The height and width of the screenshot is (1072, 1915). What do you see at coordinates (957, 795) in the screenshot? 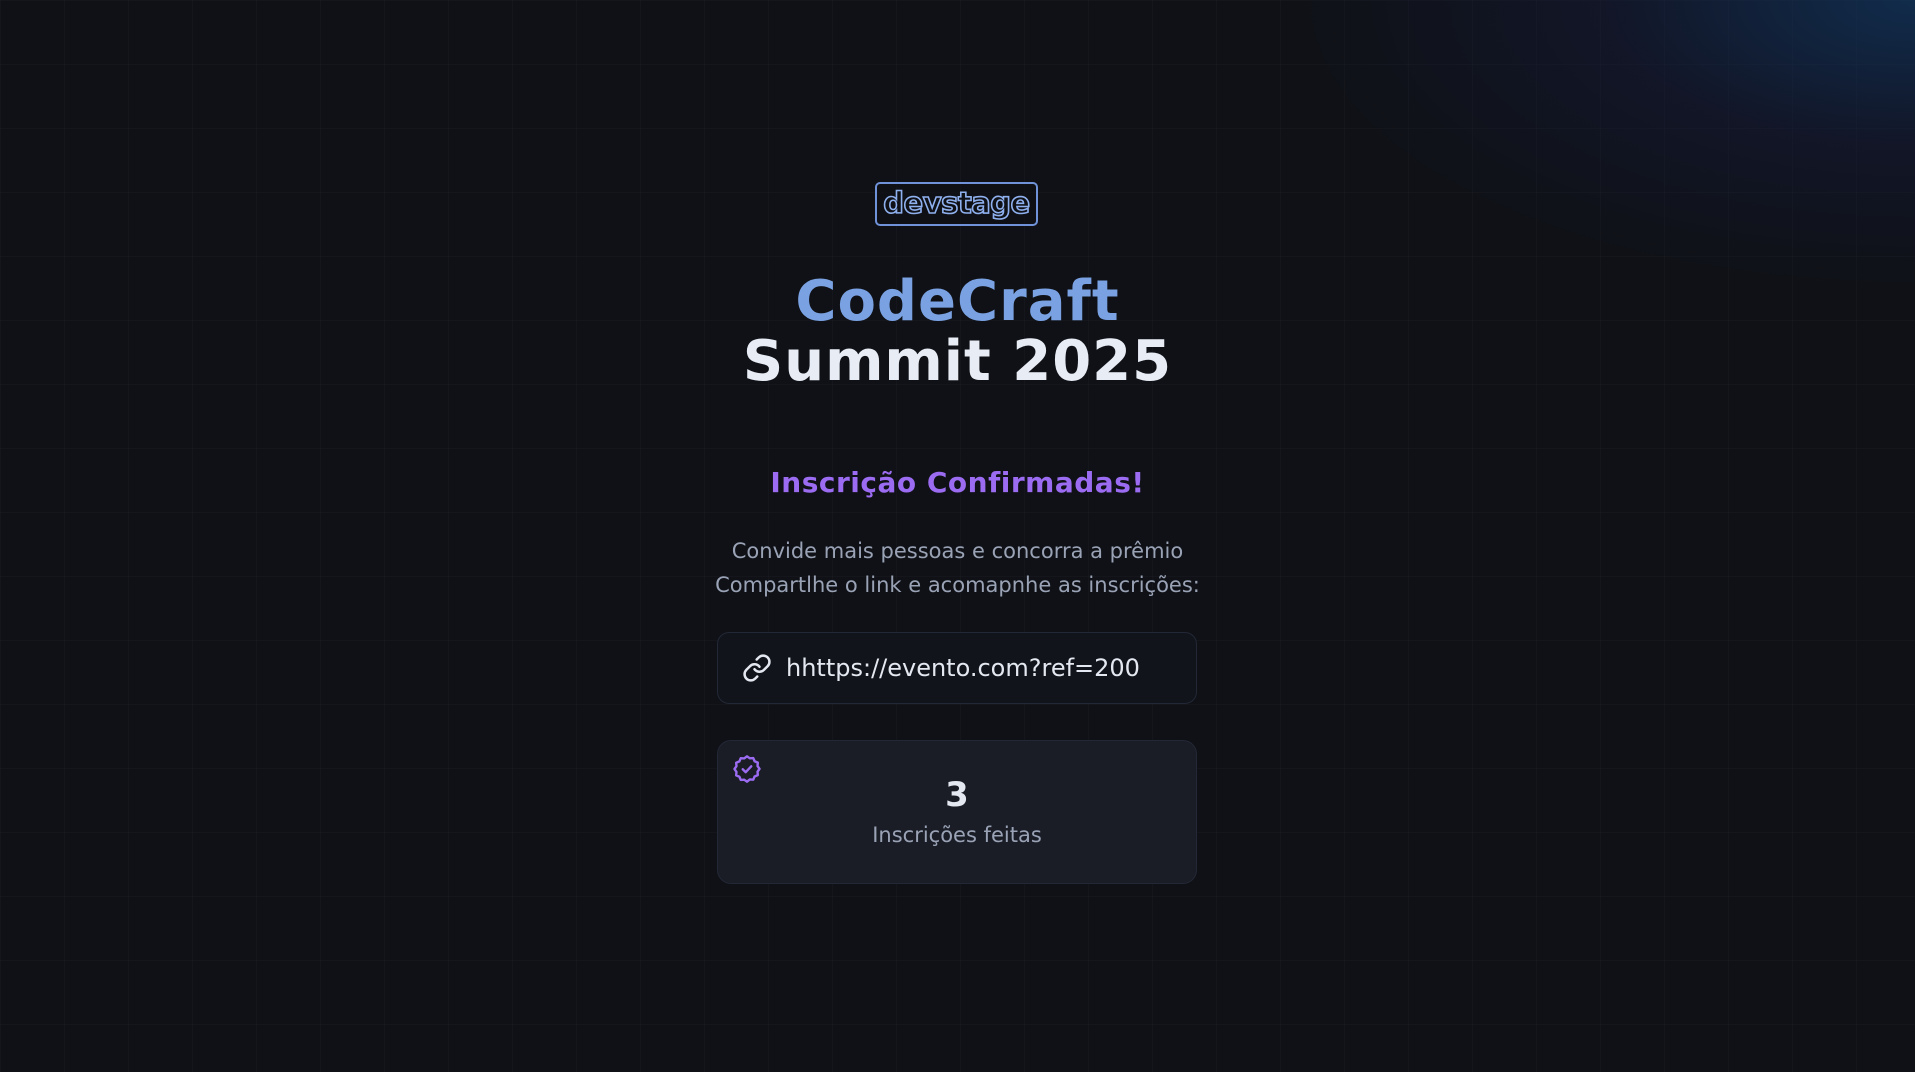
I see `subscriptions-count: 3` at bounding box center [957, 795].